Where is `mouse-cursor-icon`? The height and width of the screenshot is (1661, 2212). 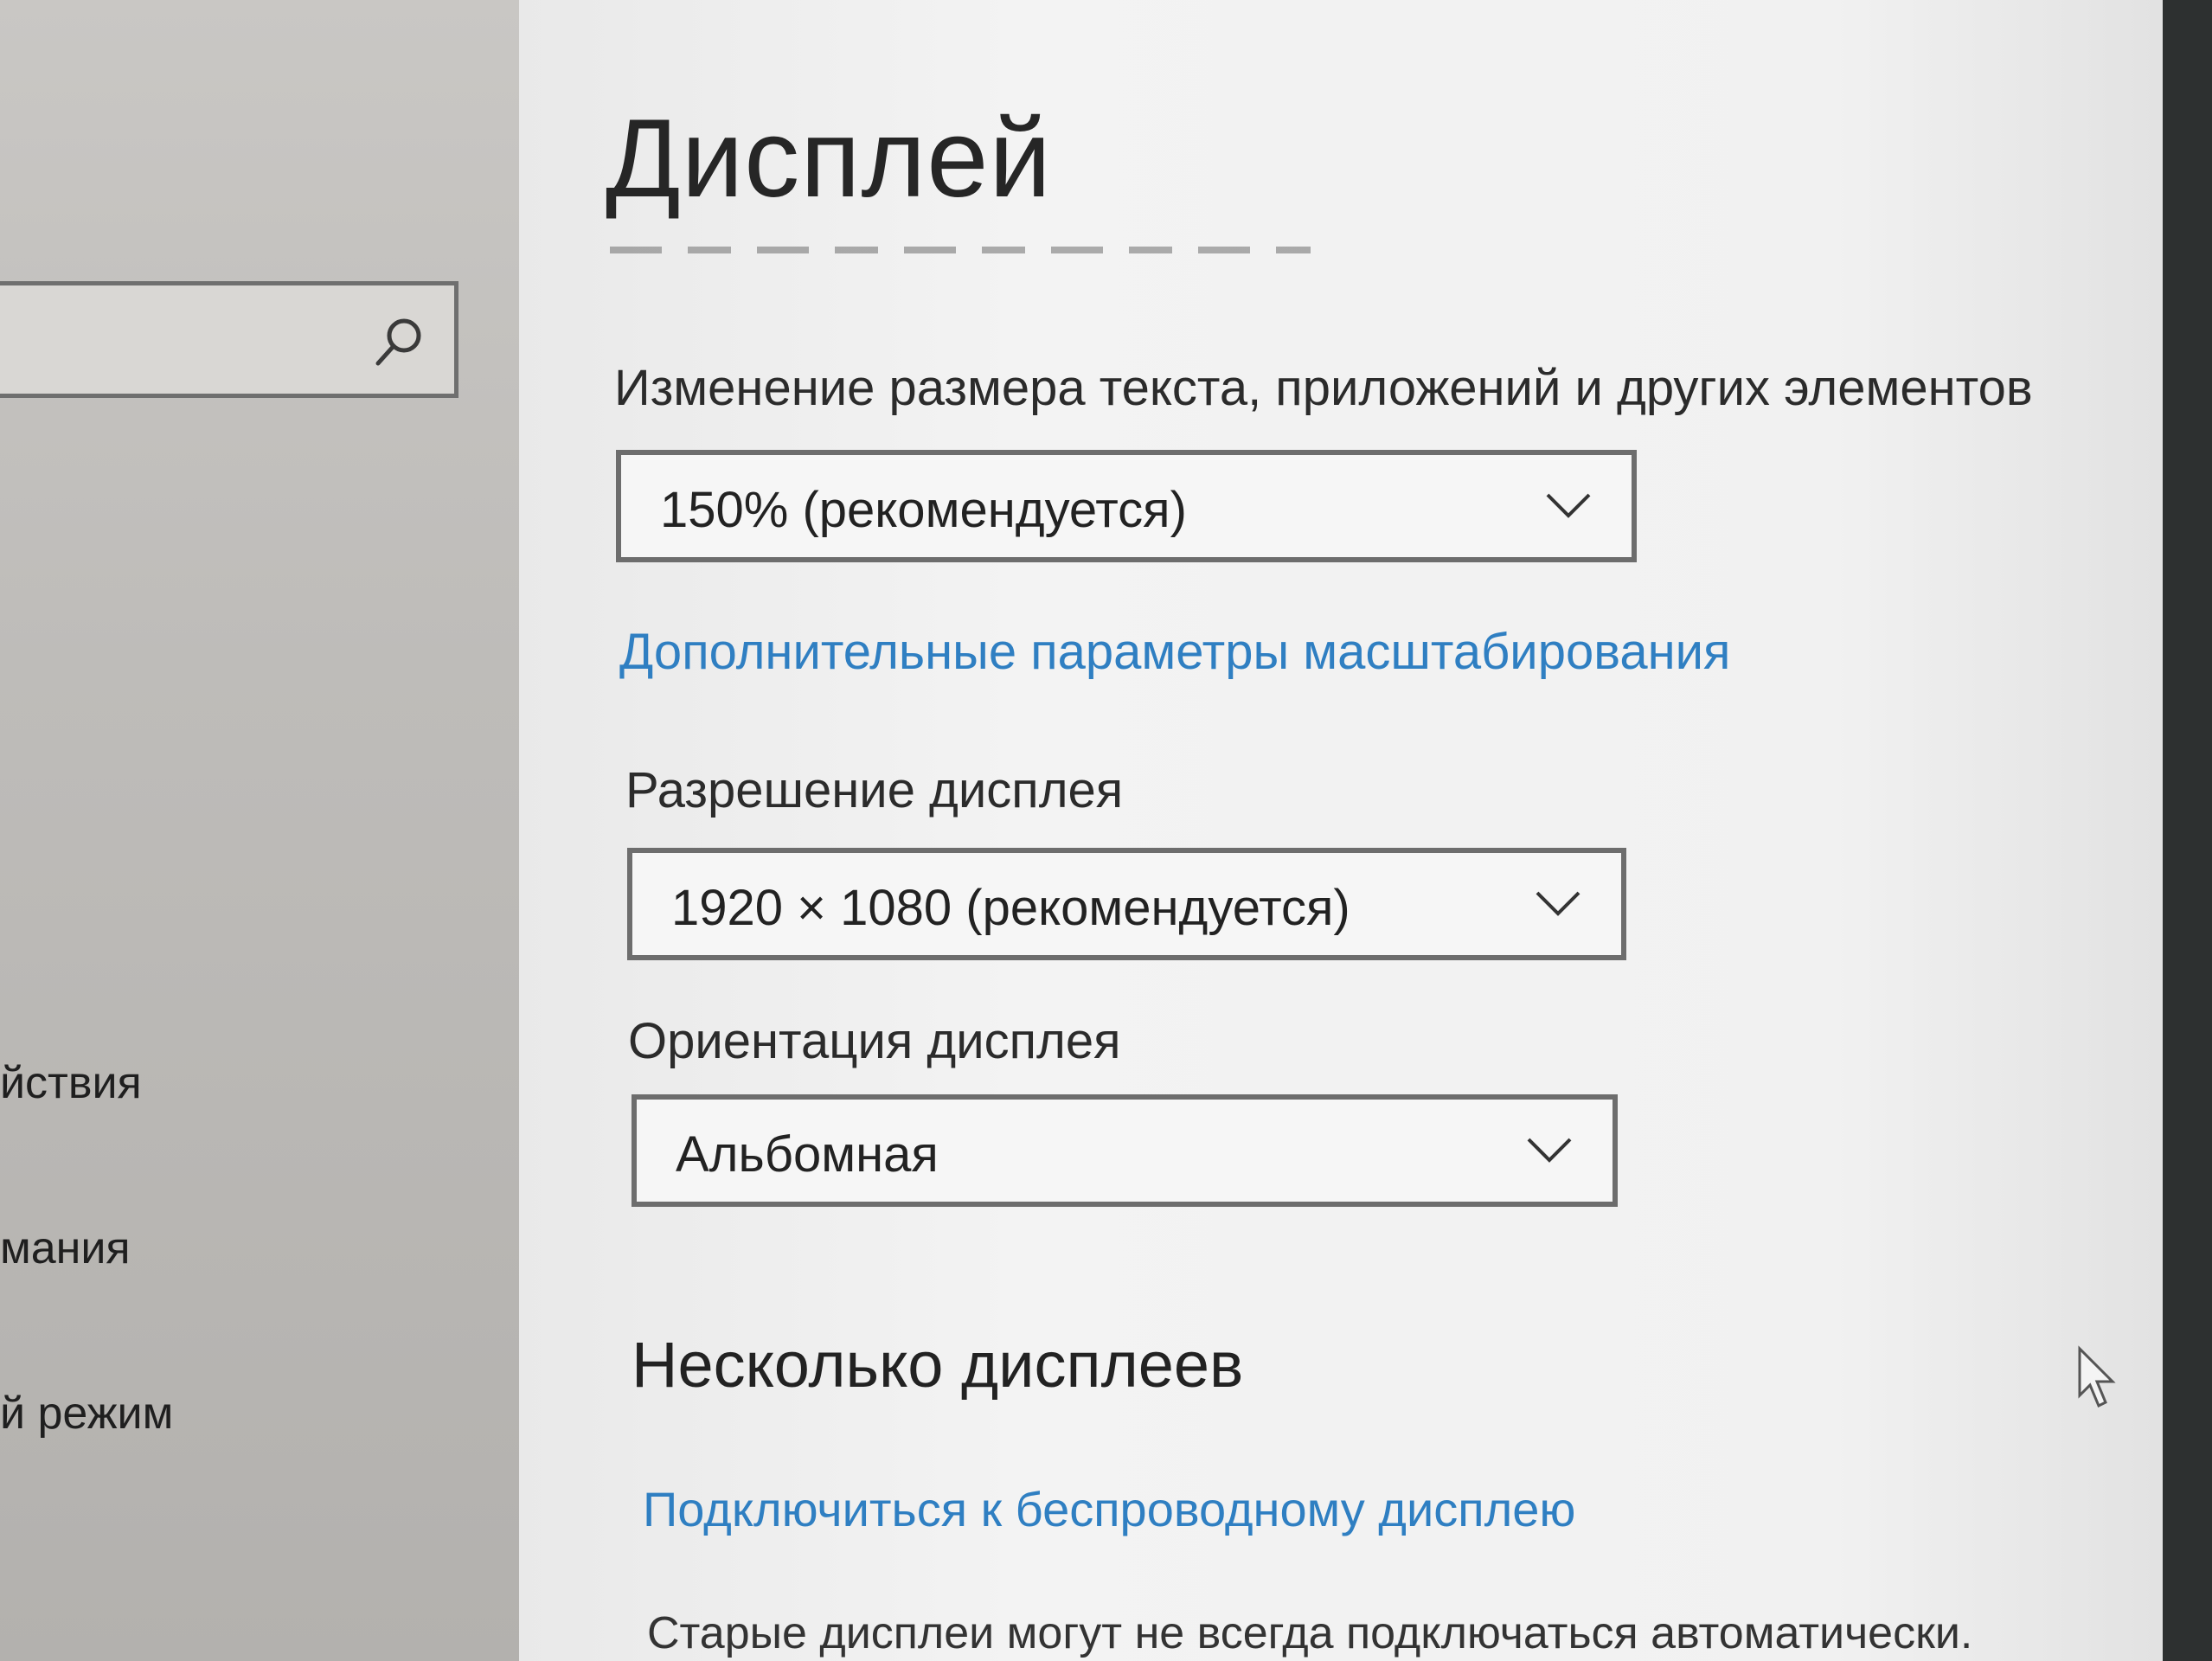
mouse-cursor-icon is located at coordinates (2097, 1376).